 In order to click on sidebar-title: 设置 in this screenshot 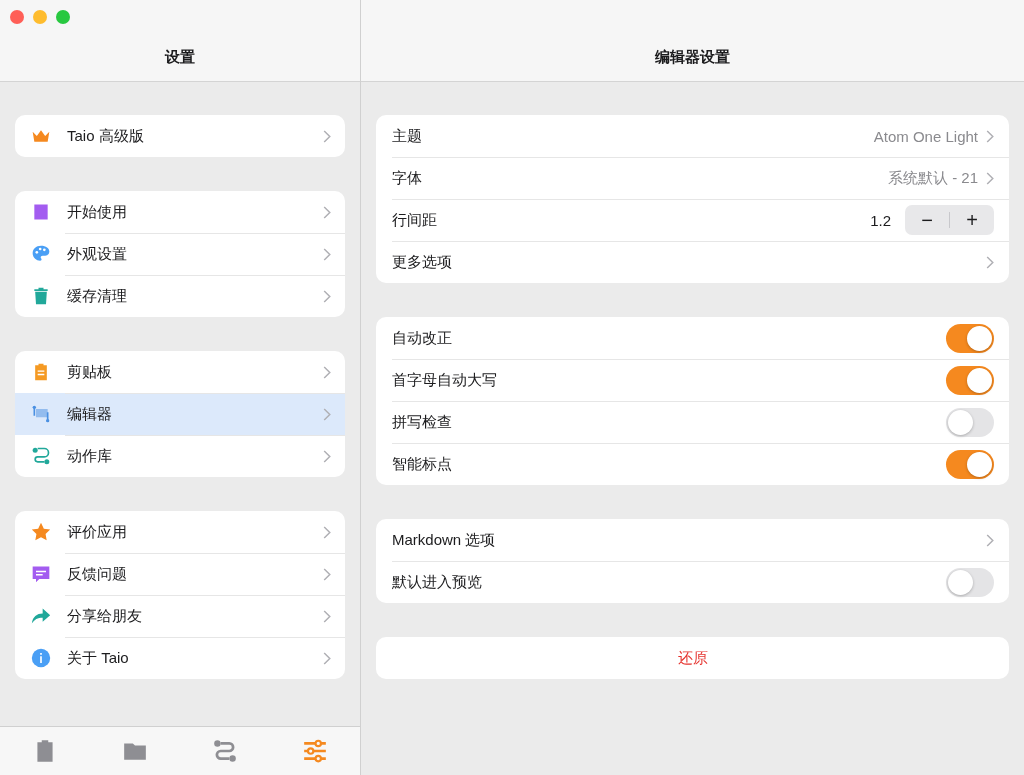, I will do `click(180, 57)`.